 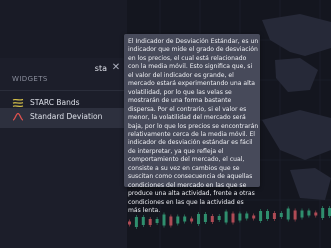 I want to click on widget-item-standard-deviation: Standard Deviation, so click(x=63, y=118).